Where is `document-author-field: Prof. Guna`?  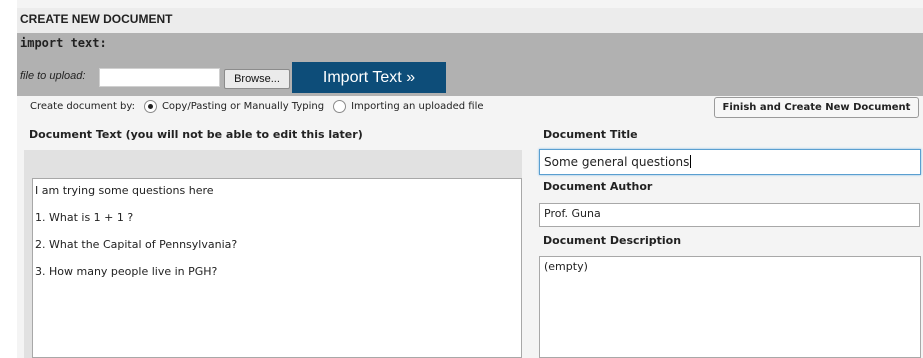
document-author-field: Prof. Guna is located at coordinates (729, 215).